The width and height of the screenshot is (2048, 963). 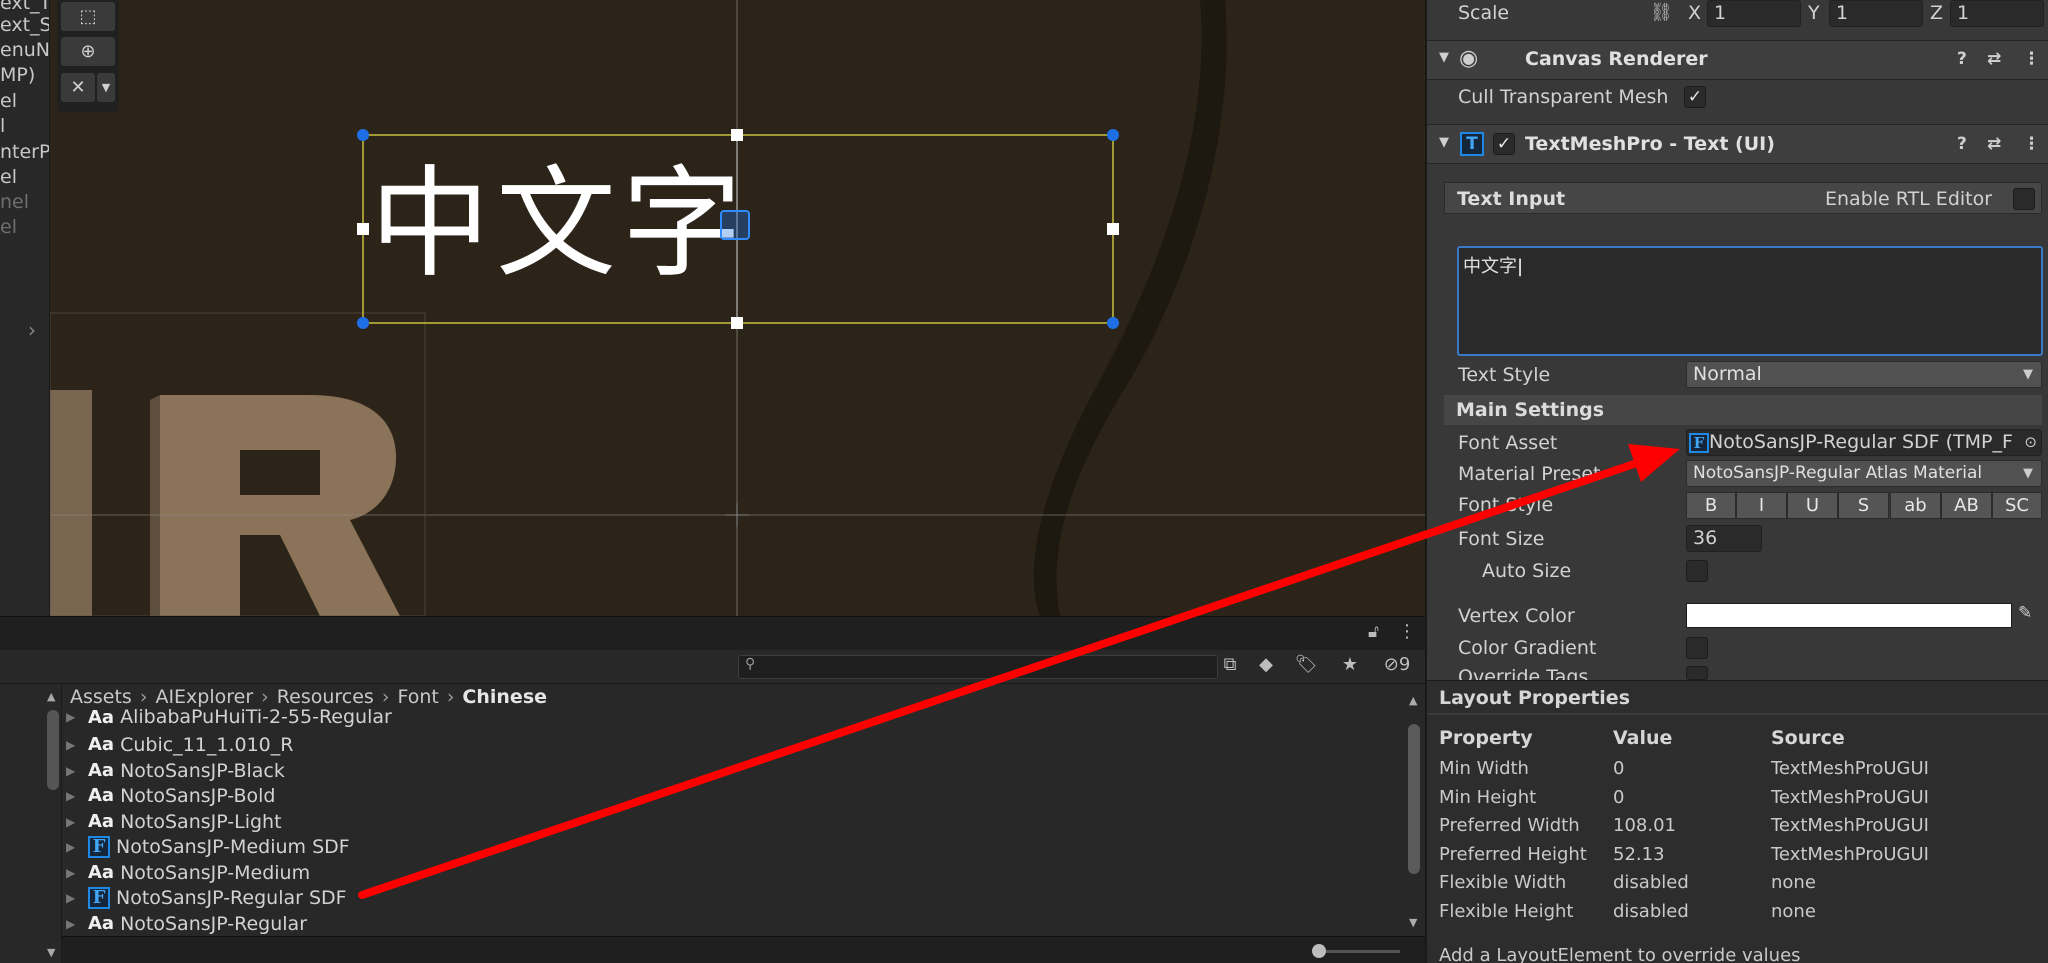 What do you see at coordinates (1724, 538) in the screenshot?
I see `font-size-field: 36` at bounding box center [1724, 538].